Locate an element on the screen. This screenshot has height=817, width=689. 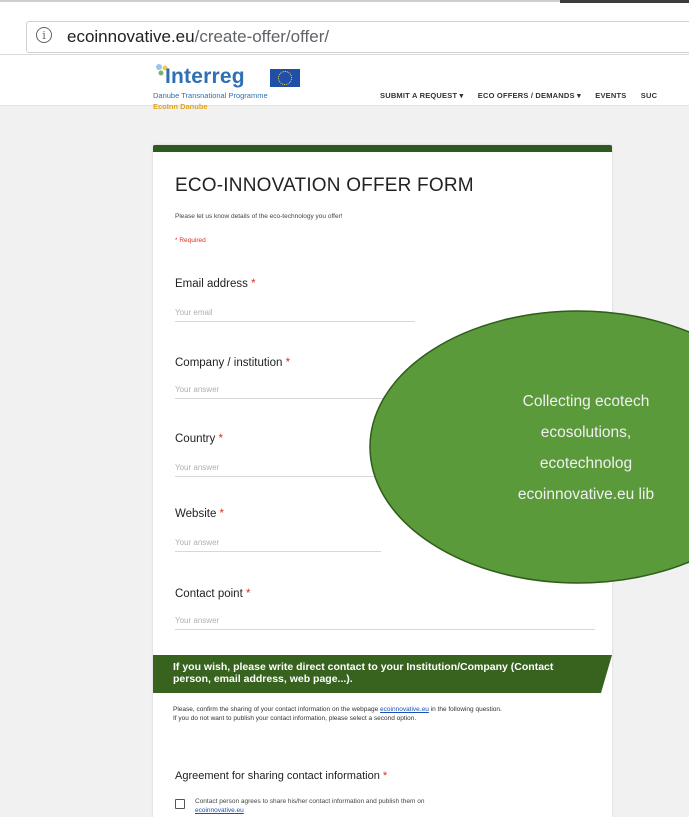
email-label: Email address * is located at coordinates (215, 284).